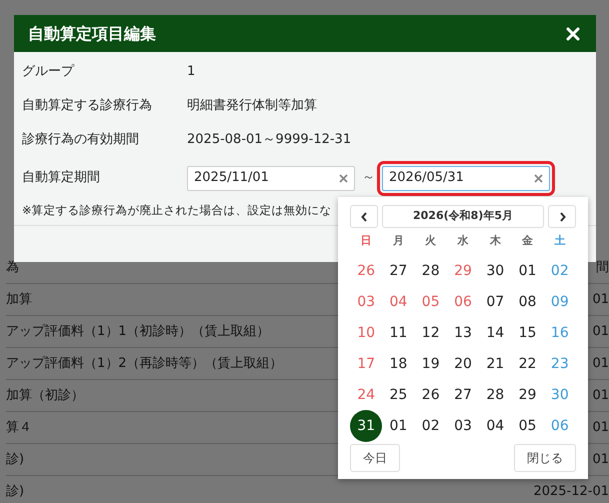  What do you see at coordinates (49, 72) in the screenshot?
I see `field-label: グループ` at bounding box center [49, 72].